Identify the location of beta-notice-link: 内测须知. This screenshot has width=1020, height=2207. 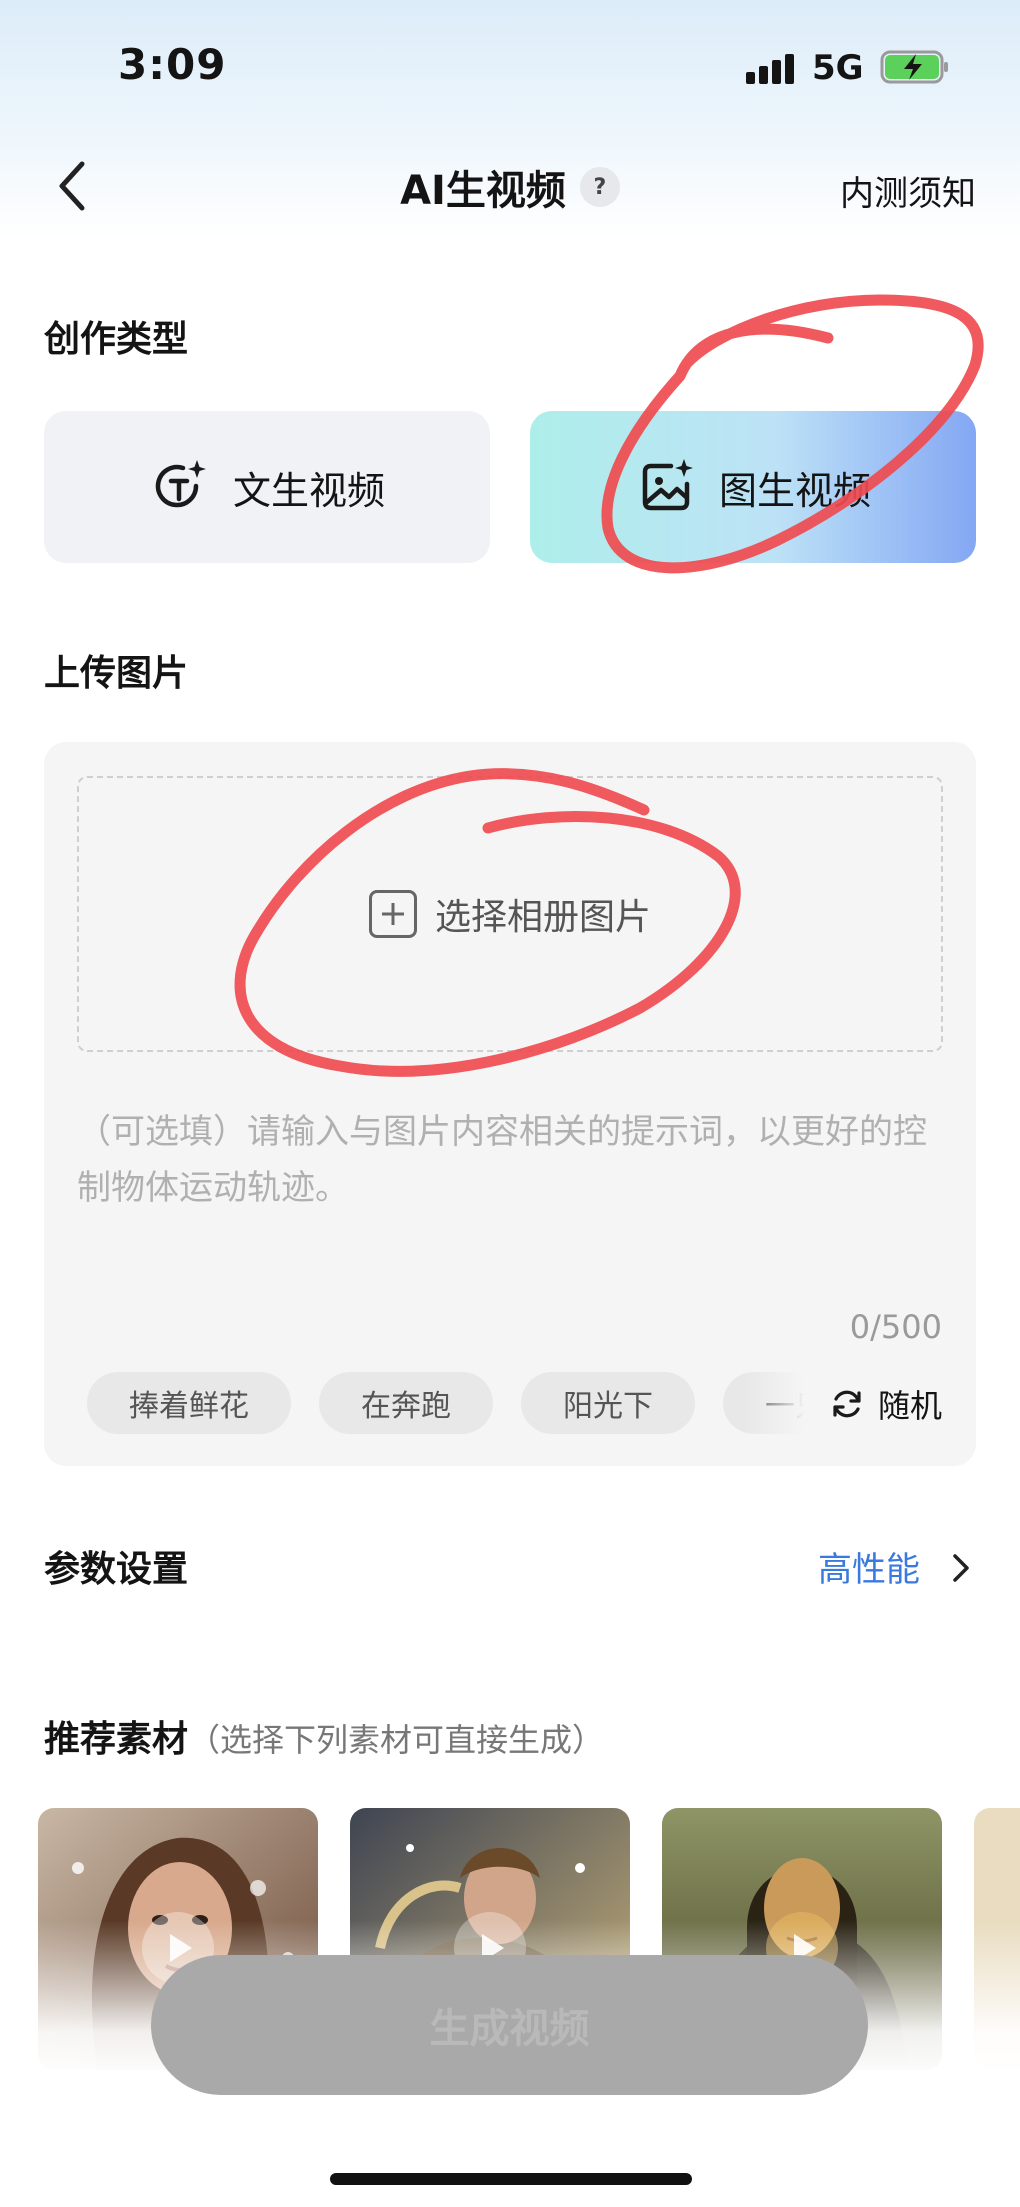
(908, 190).